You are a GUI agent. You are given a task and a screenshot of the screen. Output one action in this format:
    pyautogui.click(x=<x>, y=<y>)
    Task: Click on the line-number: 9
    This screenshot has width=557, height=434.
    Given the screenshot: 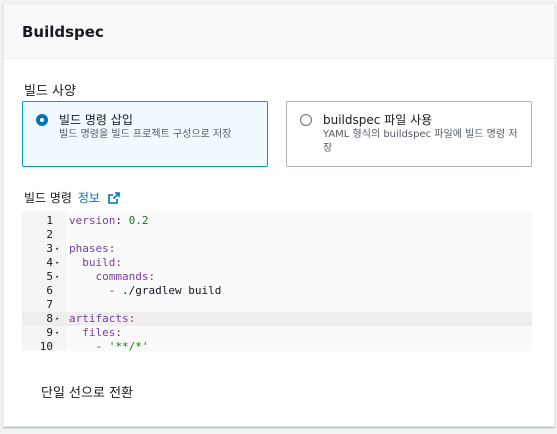 What is the action you would take?
    pyautogui.click(x=49, y=332)
    